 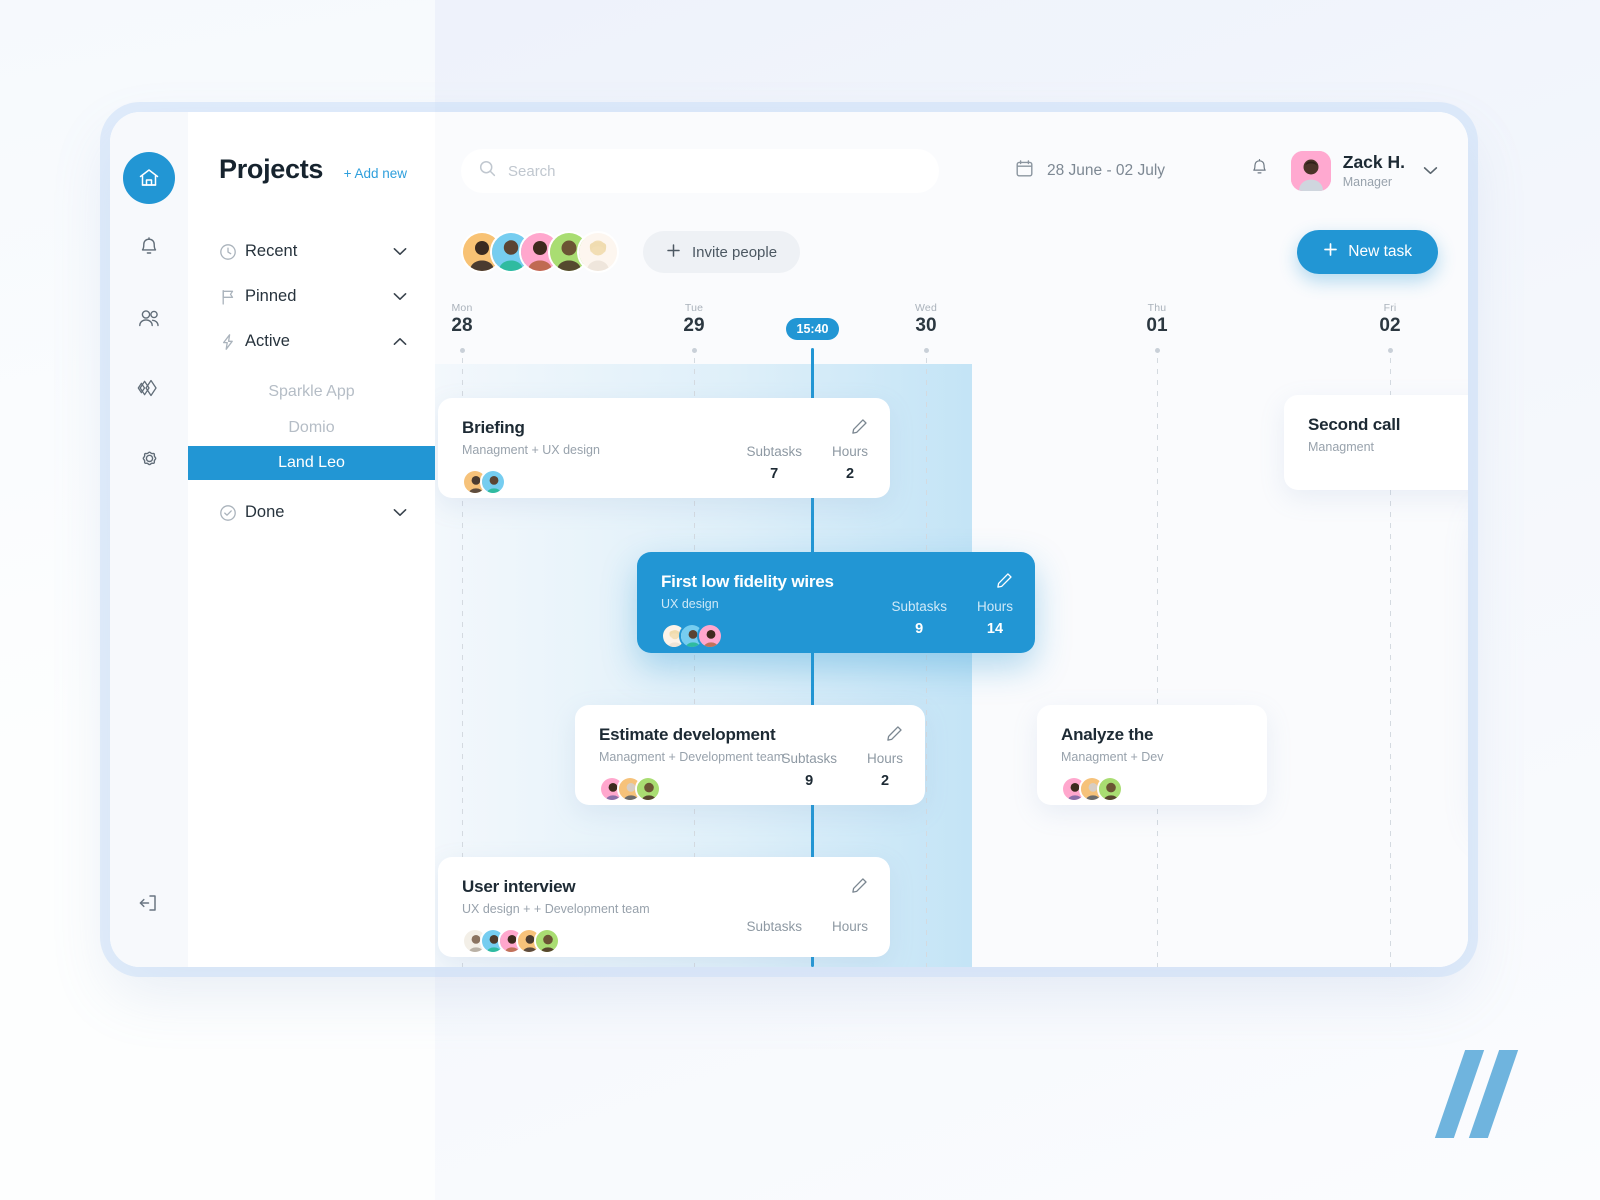 I want to click on sidebar-item-land-leo: Land Leo, so click(x=311, y=463).